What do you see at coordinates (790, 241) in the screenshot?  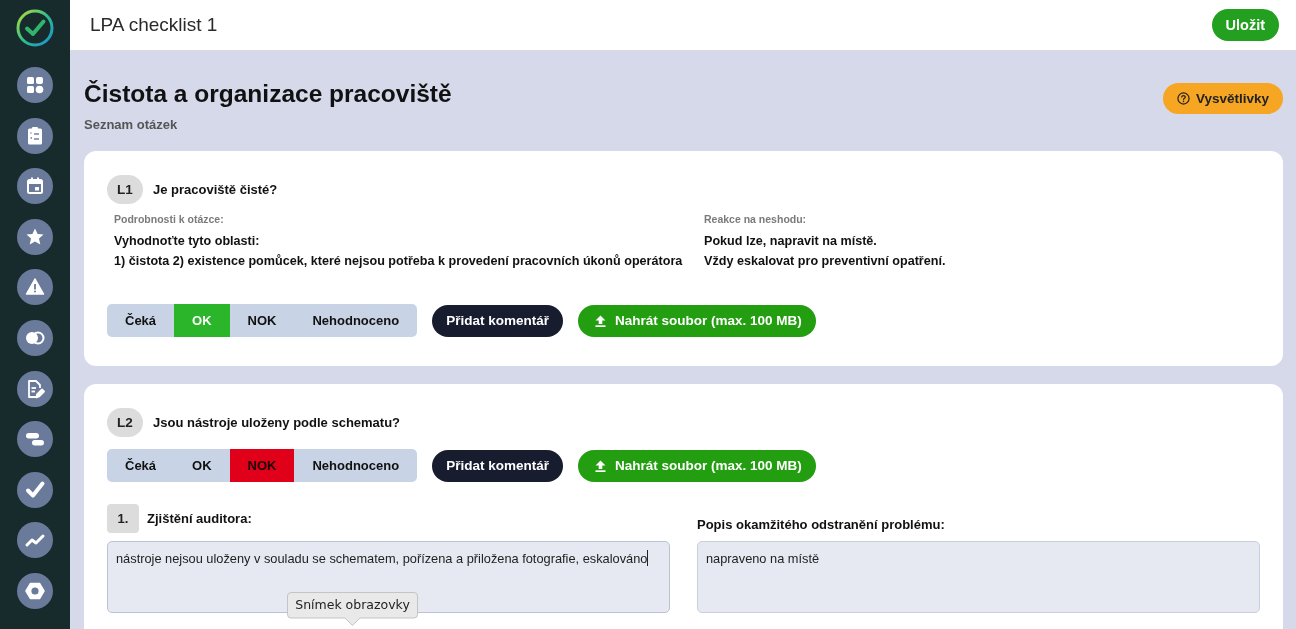 I see `reaction-text: Pokud lze, napravit na místě.` at bounding box center [790, 241].